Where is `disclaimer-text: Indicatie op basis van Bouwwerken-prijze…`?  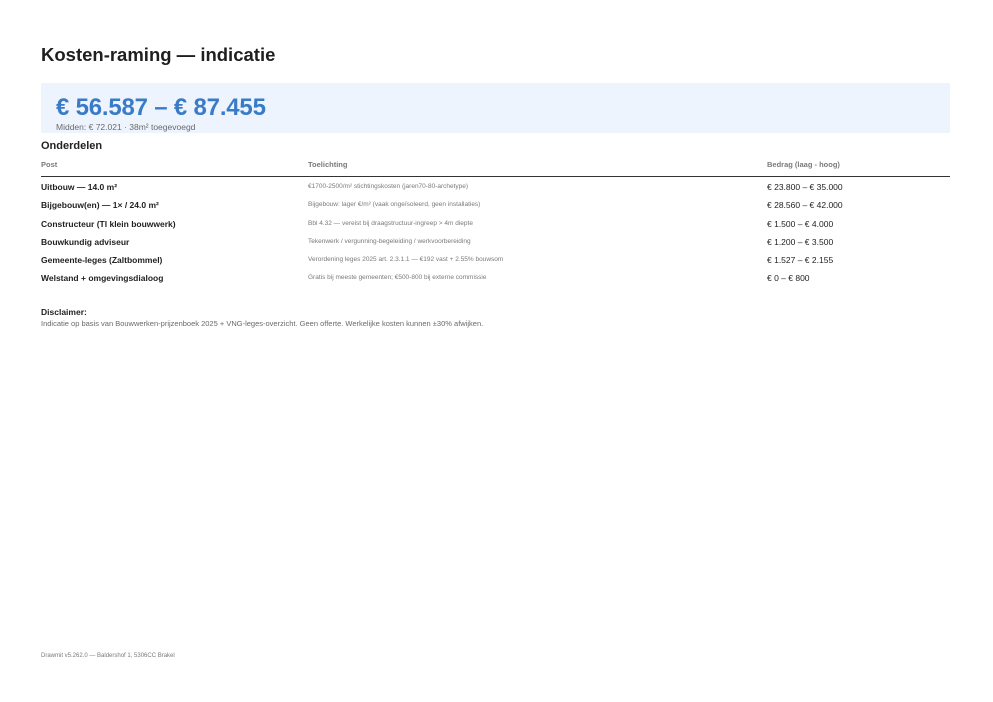
disclaimer-text: Indicatie op basis van Bouwwerken-prijze… is located at coordinates (262, 323).